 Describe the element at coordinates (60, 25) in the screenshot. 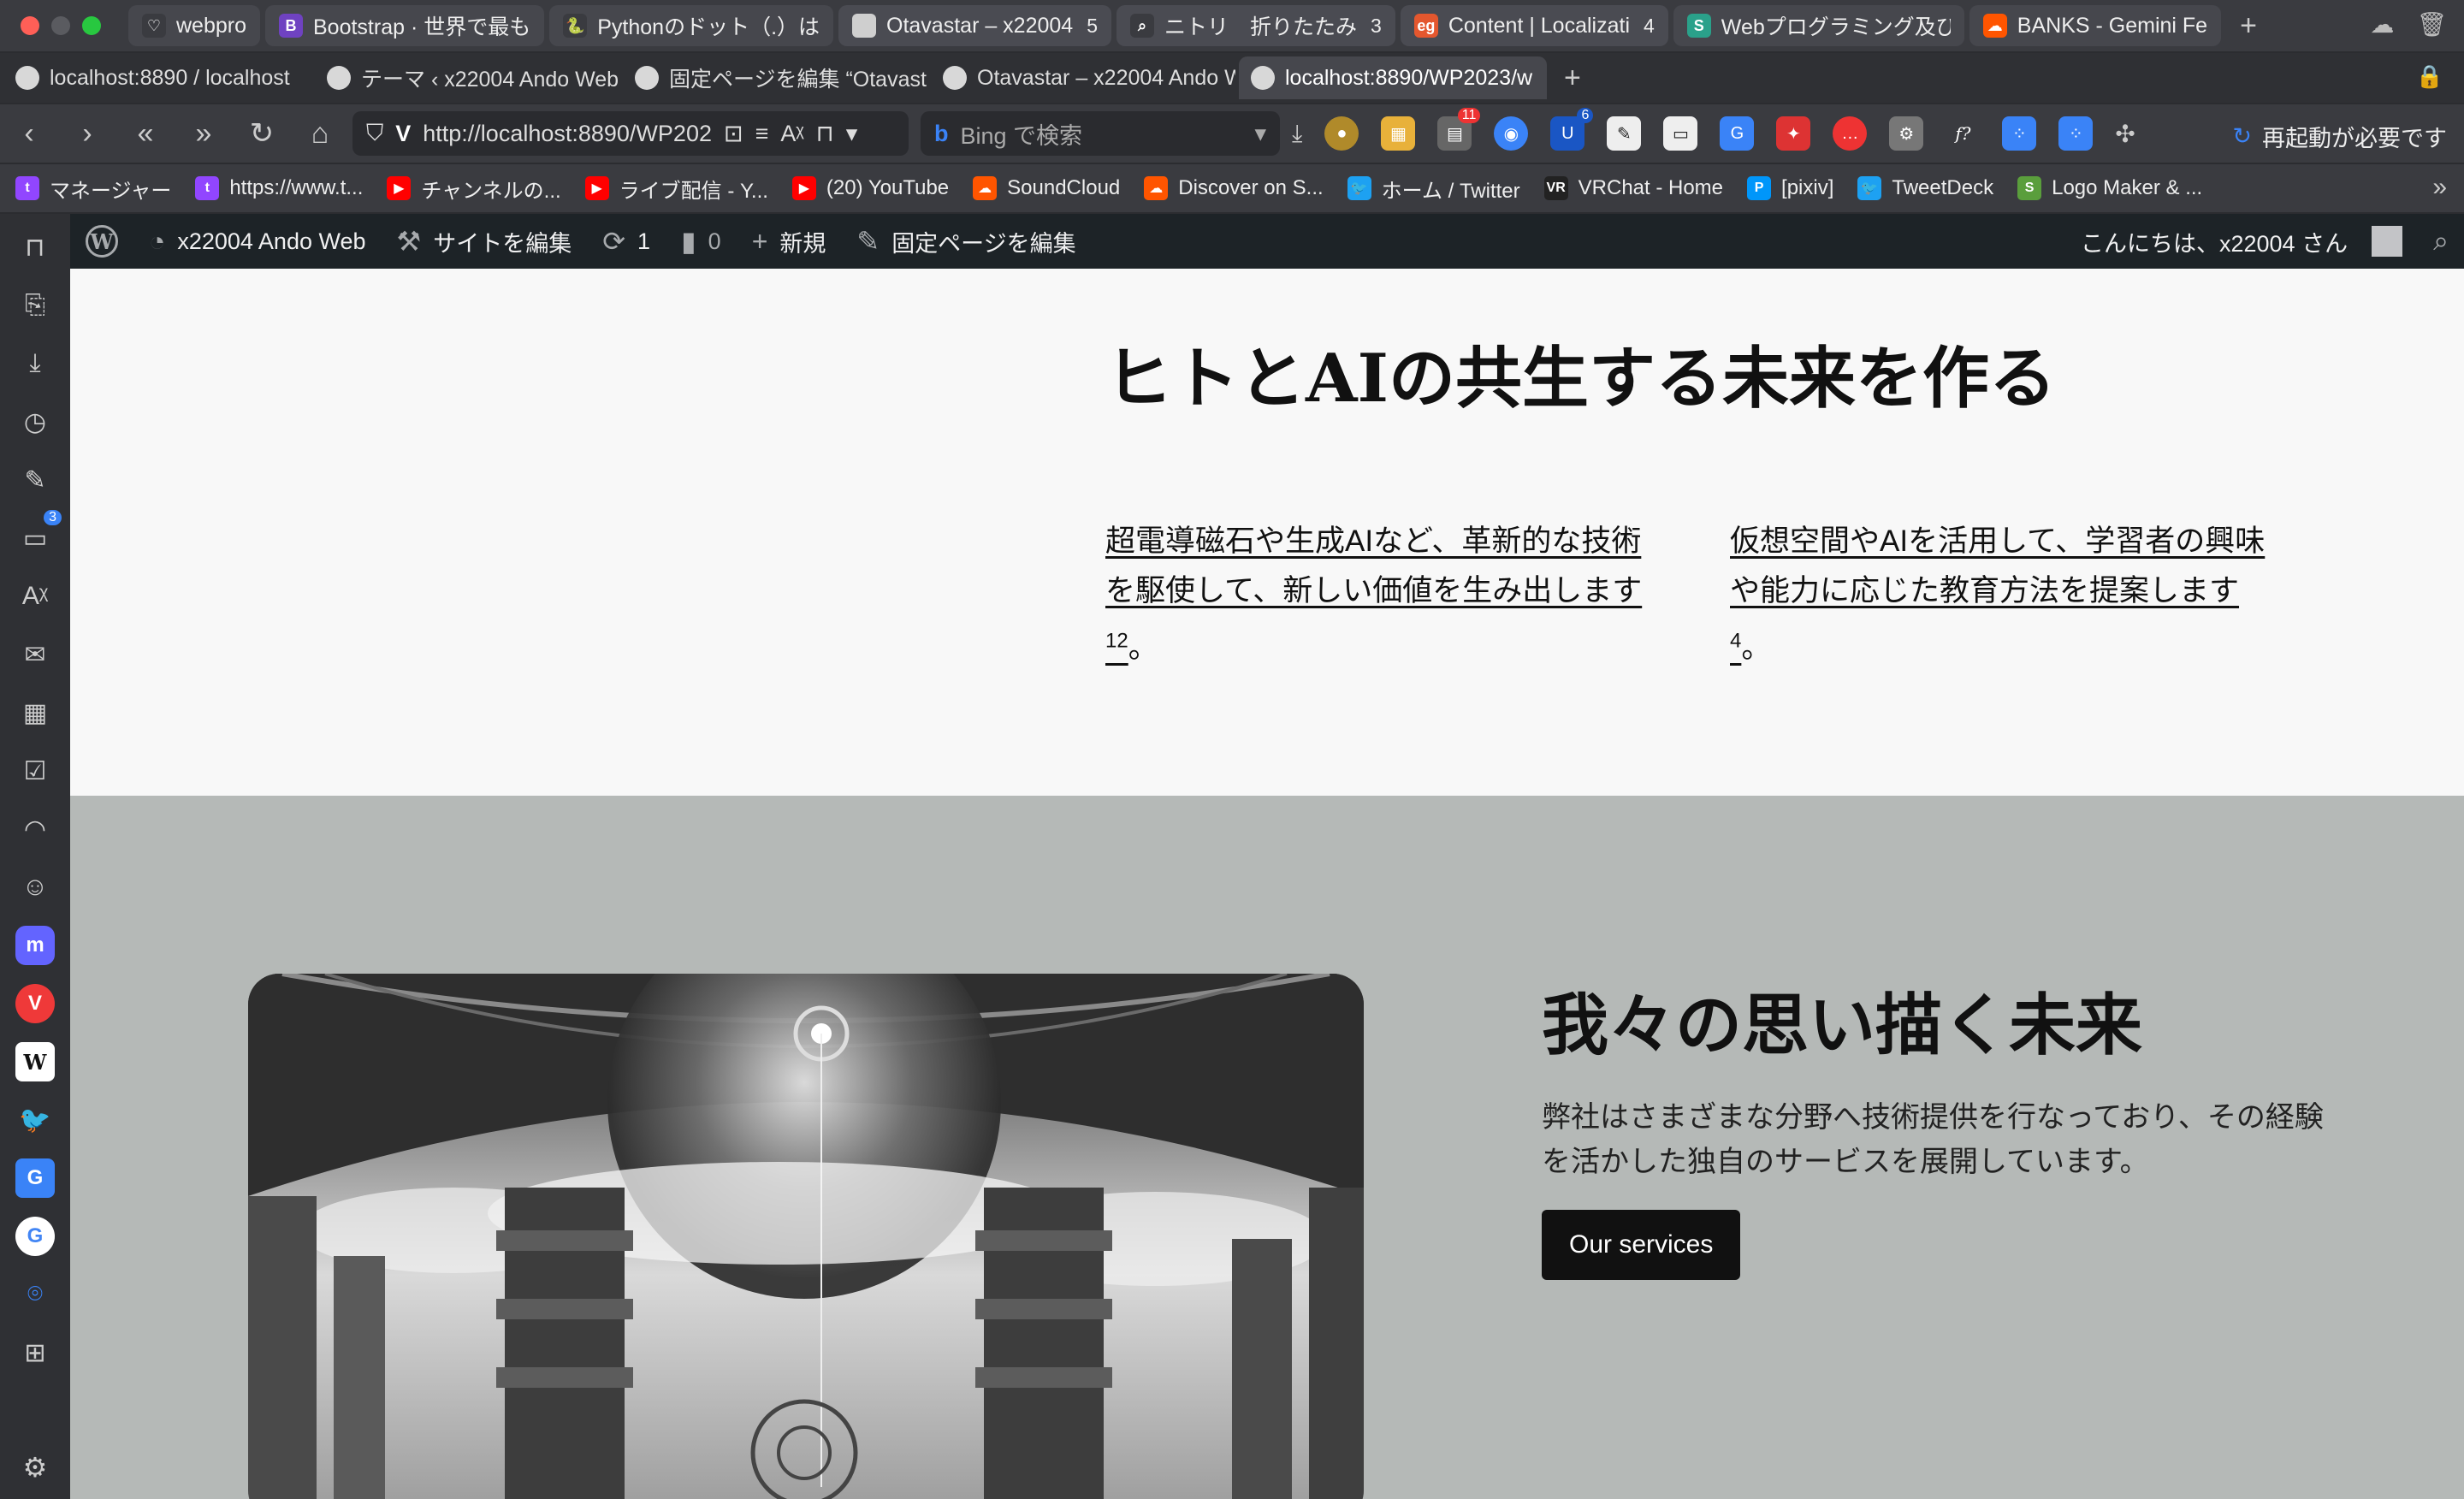

I see `minimize-window-button` at that location.